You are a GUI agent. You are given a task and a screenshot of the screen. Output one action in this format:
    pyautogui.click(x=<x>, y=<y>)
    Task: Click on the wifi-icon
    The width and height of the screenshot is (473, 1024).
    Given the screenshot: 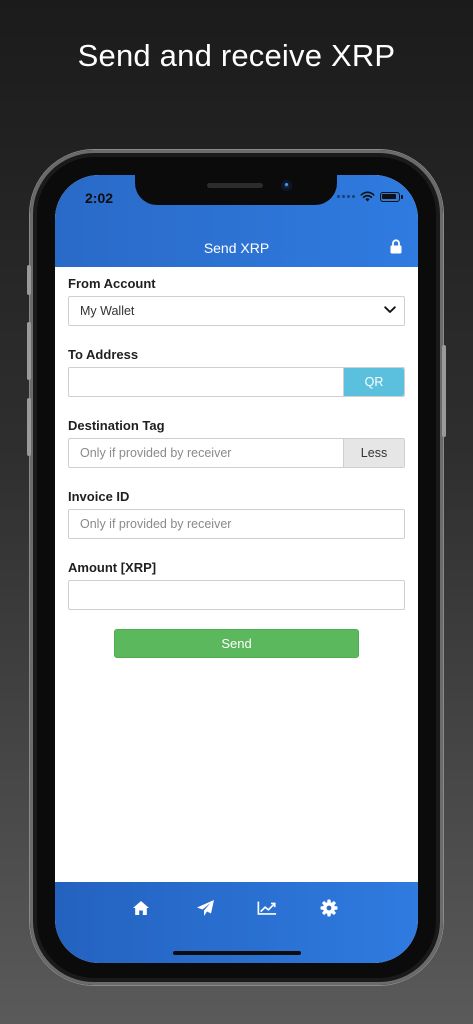 What is the action you would take?
    pyautogui.click(x=367, y=196)
    